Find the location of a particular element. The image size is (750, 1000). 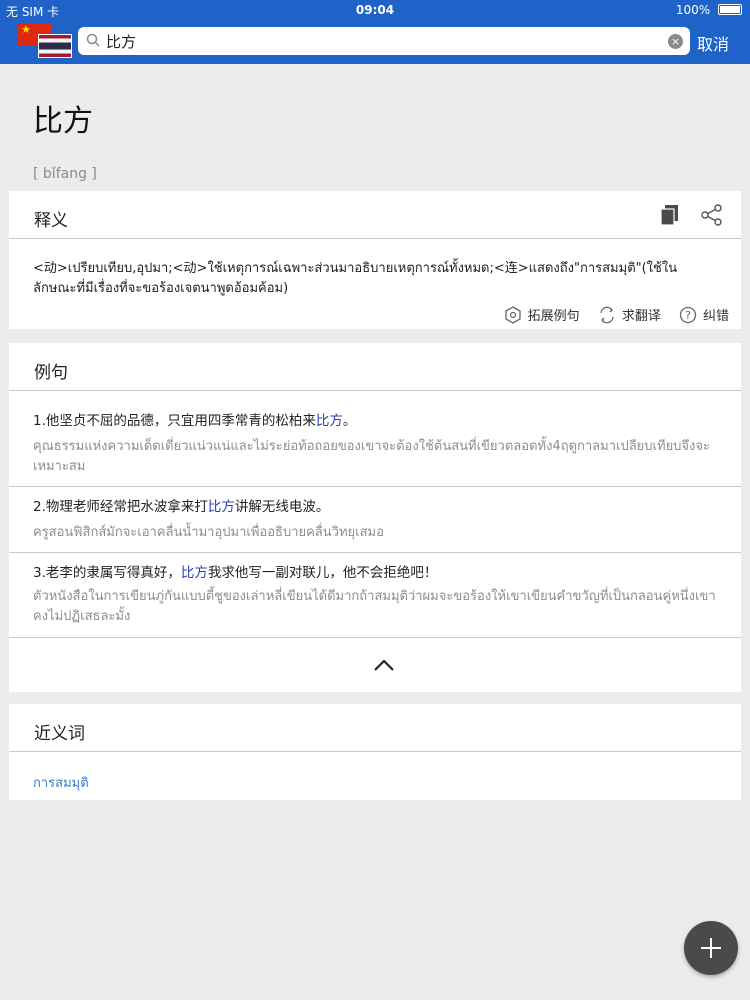

search-input is located at coordinates (386, 41).